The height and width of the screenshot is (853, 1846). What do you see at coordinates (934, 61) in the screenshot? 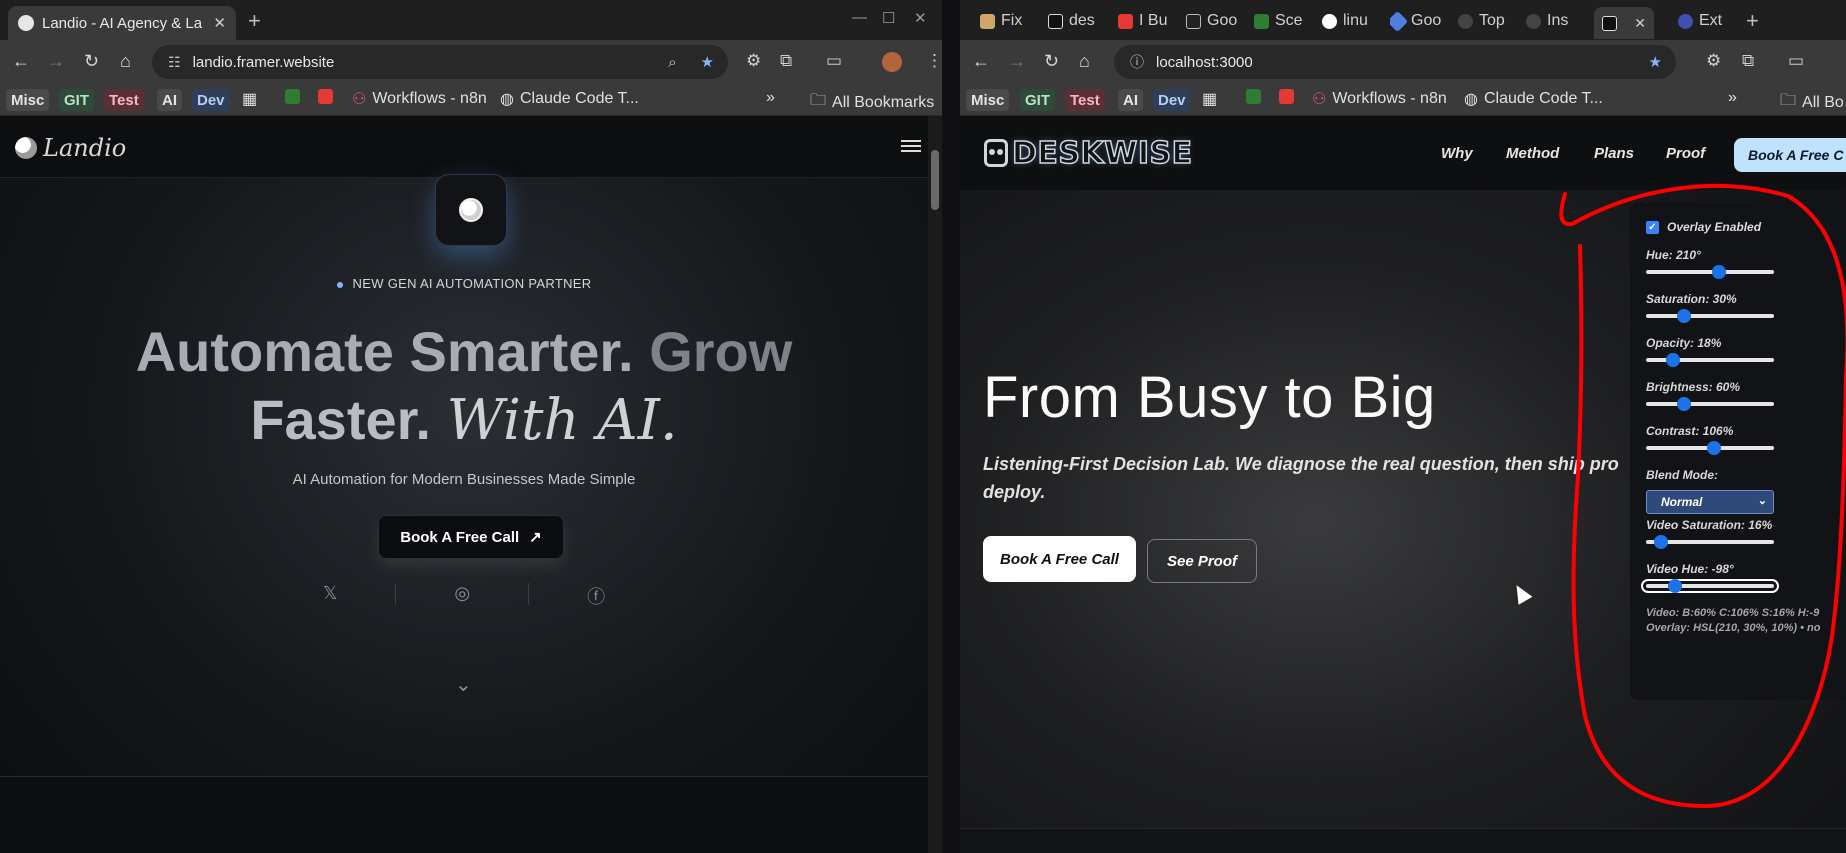
I see `menu-icon: ⋮` at bounding box center [934, 61].